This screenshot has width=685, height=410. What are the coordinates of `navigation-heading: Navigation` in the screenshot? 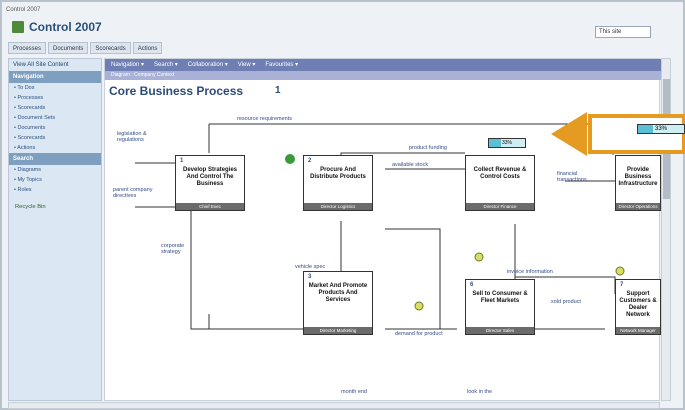 It's located at (55, 77).